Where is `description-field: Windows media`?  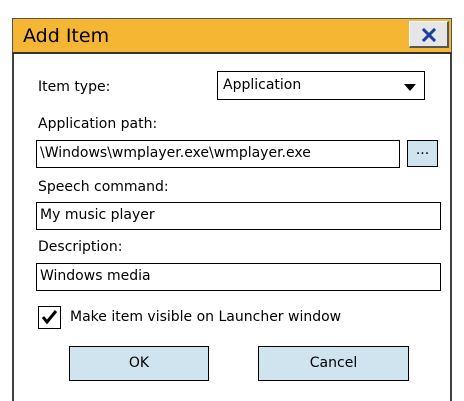
description-field: Windows media is located at coordinates (238, 277).